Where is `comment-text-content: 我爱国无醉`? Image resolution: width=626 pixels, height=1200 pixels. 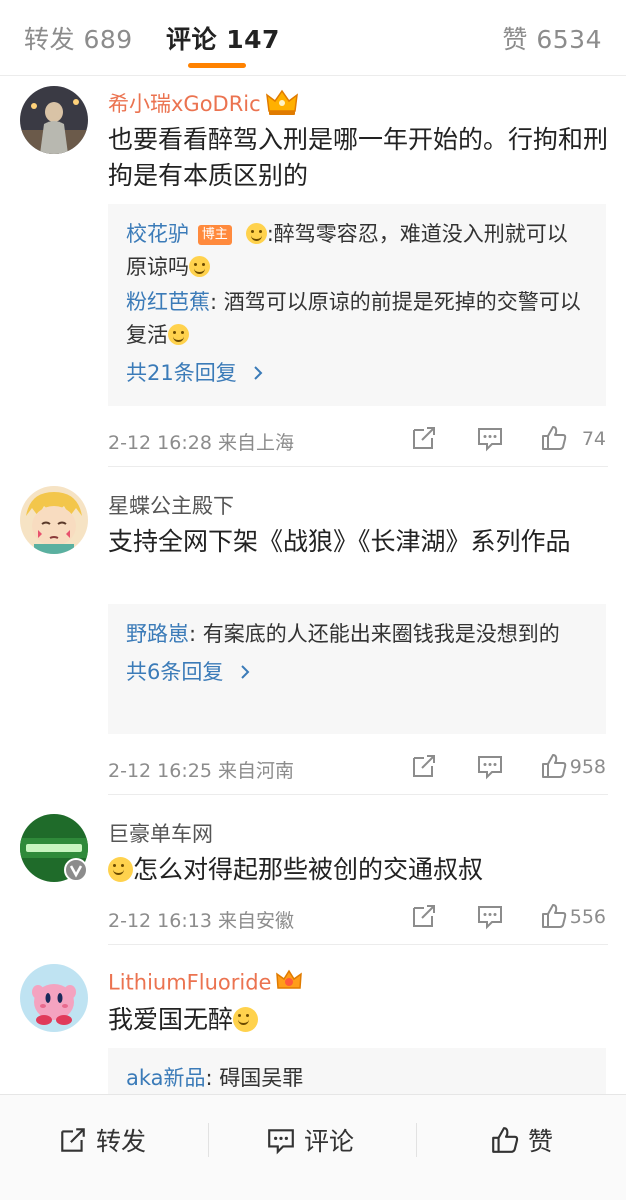
comment-text-content: 我爱国无醉 is located at coordinates (171, 1019).